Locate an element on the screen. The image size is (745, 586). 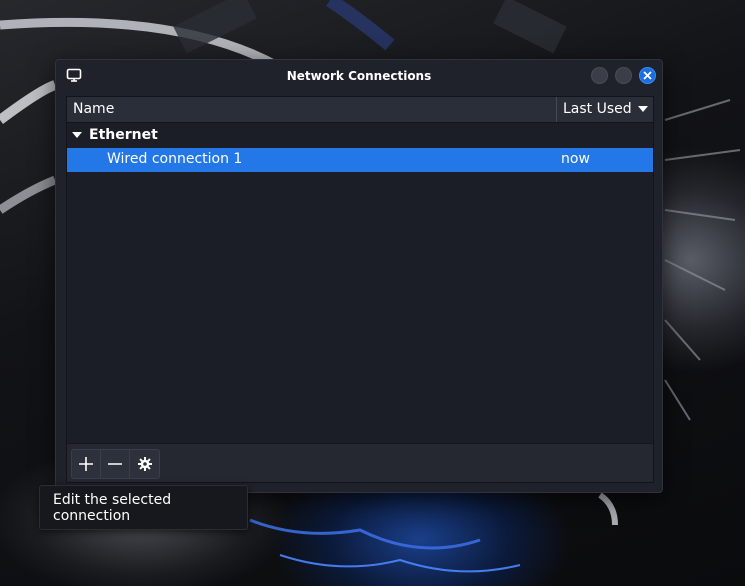
column-header-last-used: Last Used is located at coordinates (605, 109).